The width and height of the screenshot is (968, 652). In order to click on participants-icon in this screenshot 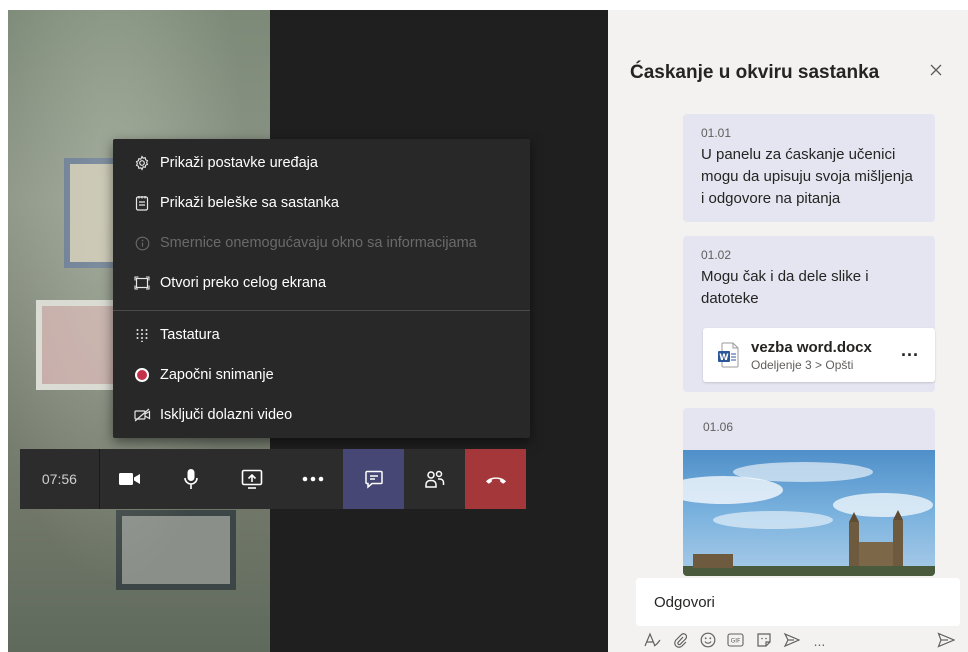, I will do `click(435, 479)`.